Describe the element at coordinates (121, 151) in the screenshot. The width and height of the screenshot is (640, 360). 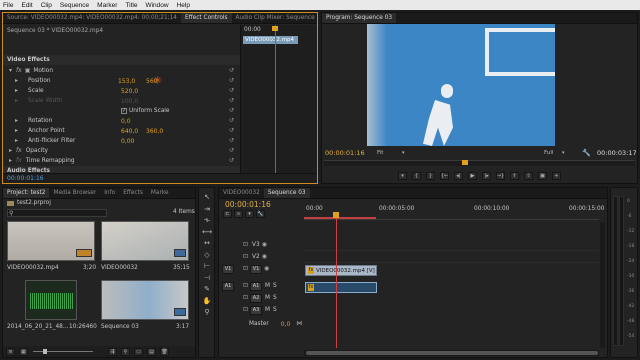
I see `opacity-row: ▸ fx Opacity` at that location.